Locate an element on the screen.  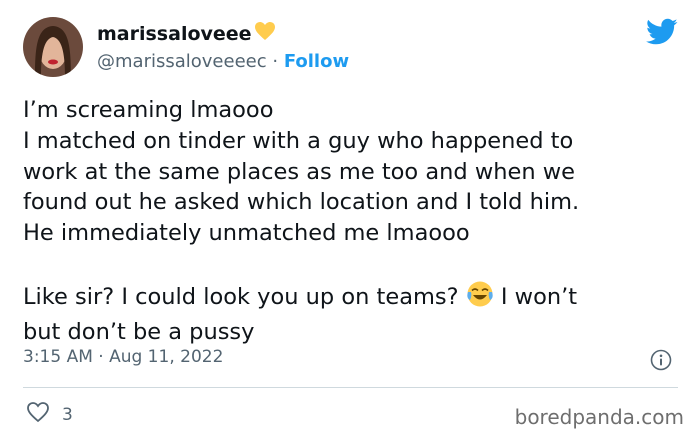
author-handle-row: @marissaloveeeec · Follow is located at coordinates (223, 61).